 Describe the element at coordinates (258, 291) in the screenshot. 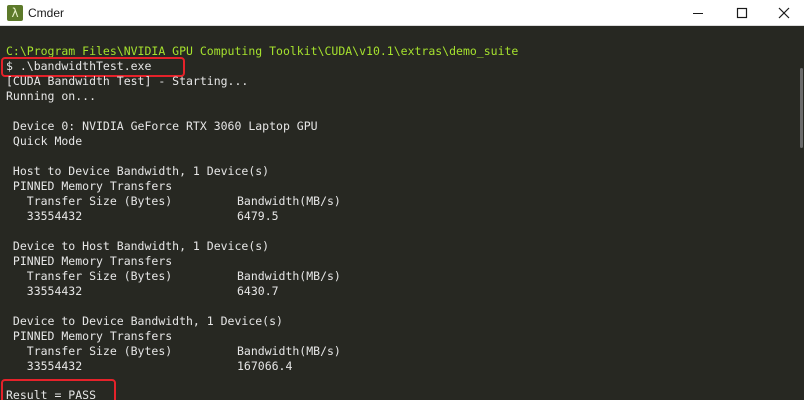

I see `bandwidth-value: 6430.7` at that location.